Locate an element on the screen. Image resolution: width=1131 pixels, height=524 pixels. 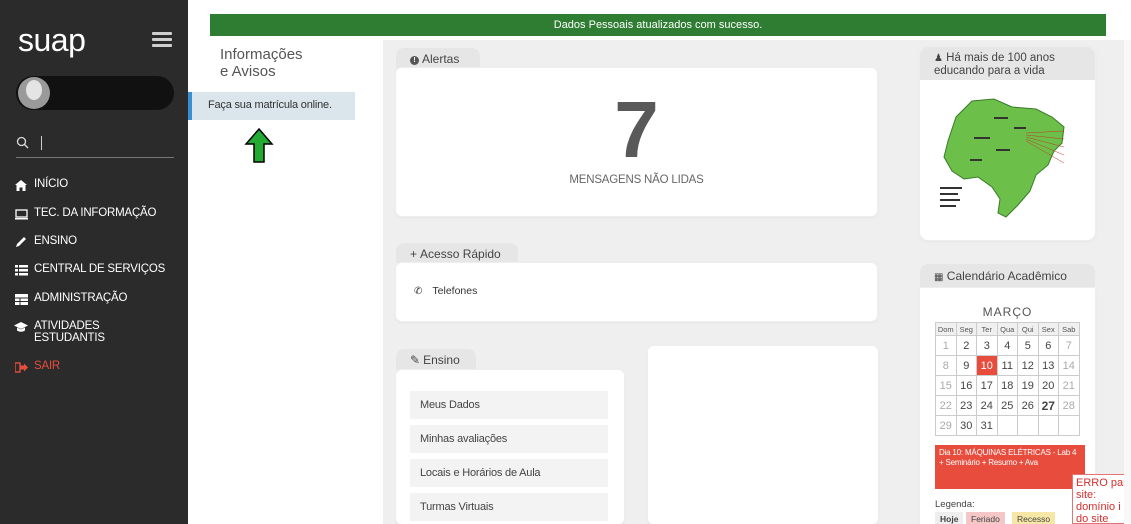
success-banner: Dados Pessoais atualizados com sucesso. is located at coordinates (658, 25).